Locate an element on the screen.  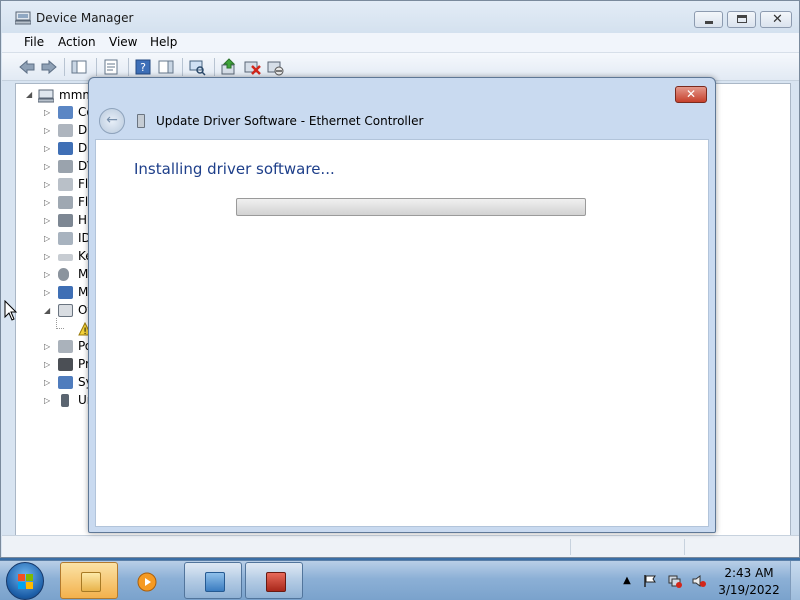
tree-connector is located at coordinates (60, 323).